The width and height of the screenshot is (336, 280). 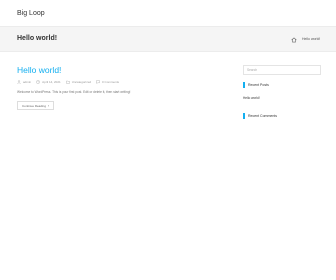 What do you see at coordinates (294, 40) in the screenshot?
I see `home-icon` at bounding box center [294, 40].